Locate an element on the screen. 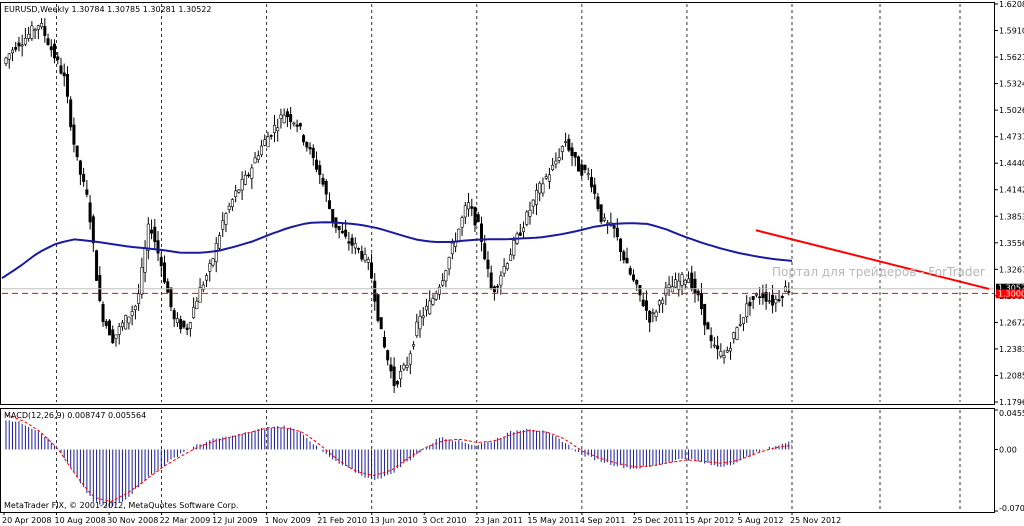 The height and width of the screenshot is (526, 1024). time-axis-label: 15 Apr 2012 is located at coordinates (709, 520).